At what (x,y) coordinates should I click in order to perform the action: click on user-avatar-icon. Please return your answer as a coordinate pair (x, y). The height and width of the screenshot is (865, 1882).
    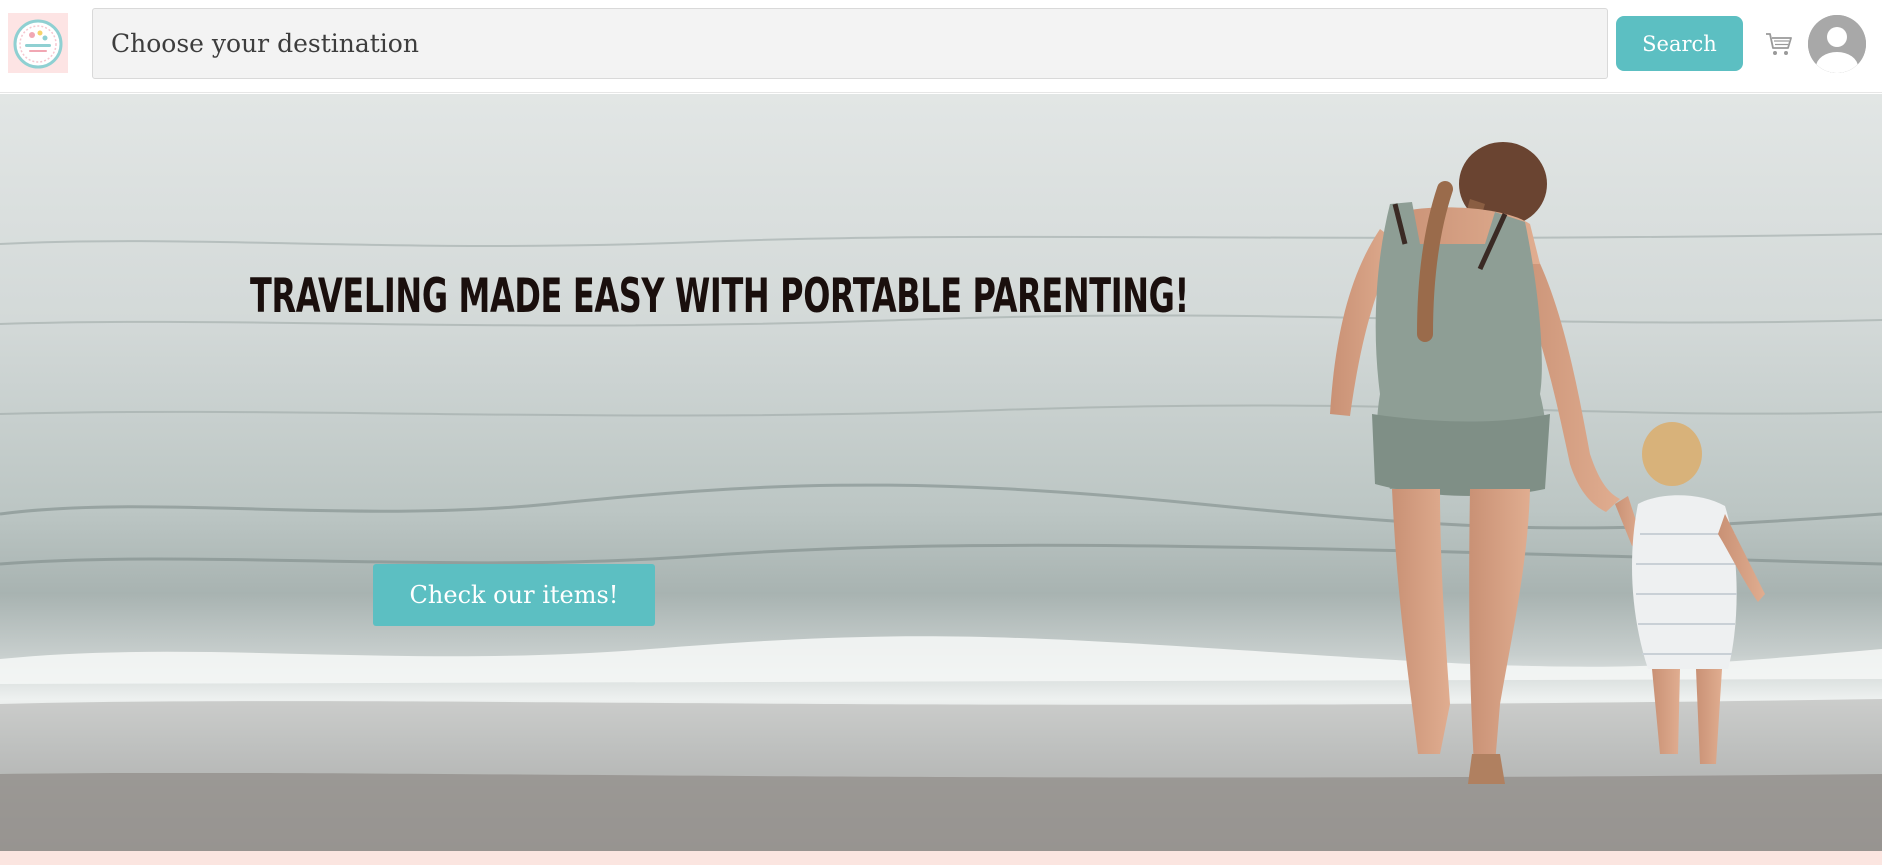
    Looking at the image, I should click on (1837, 44).